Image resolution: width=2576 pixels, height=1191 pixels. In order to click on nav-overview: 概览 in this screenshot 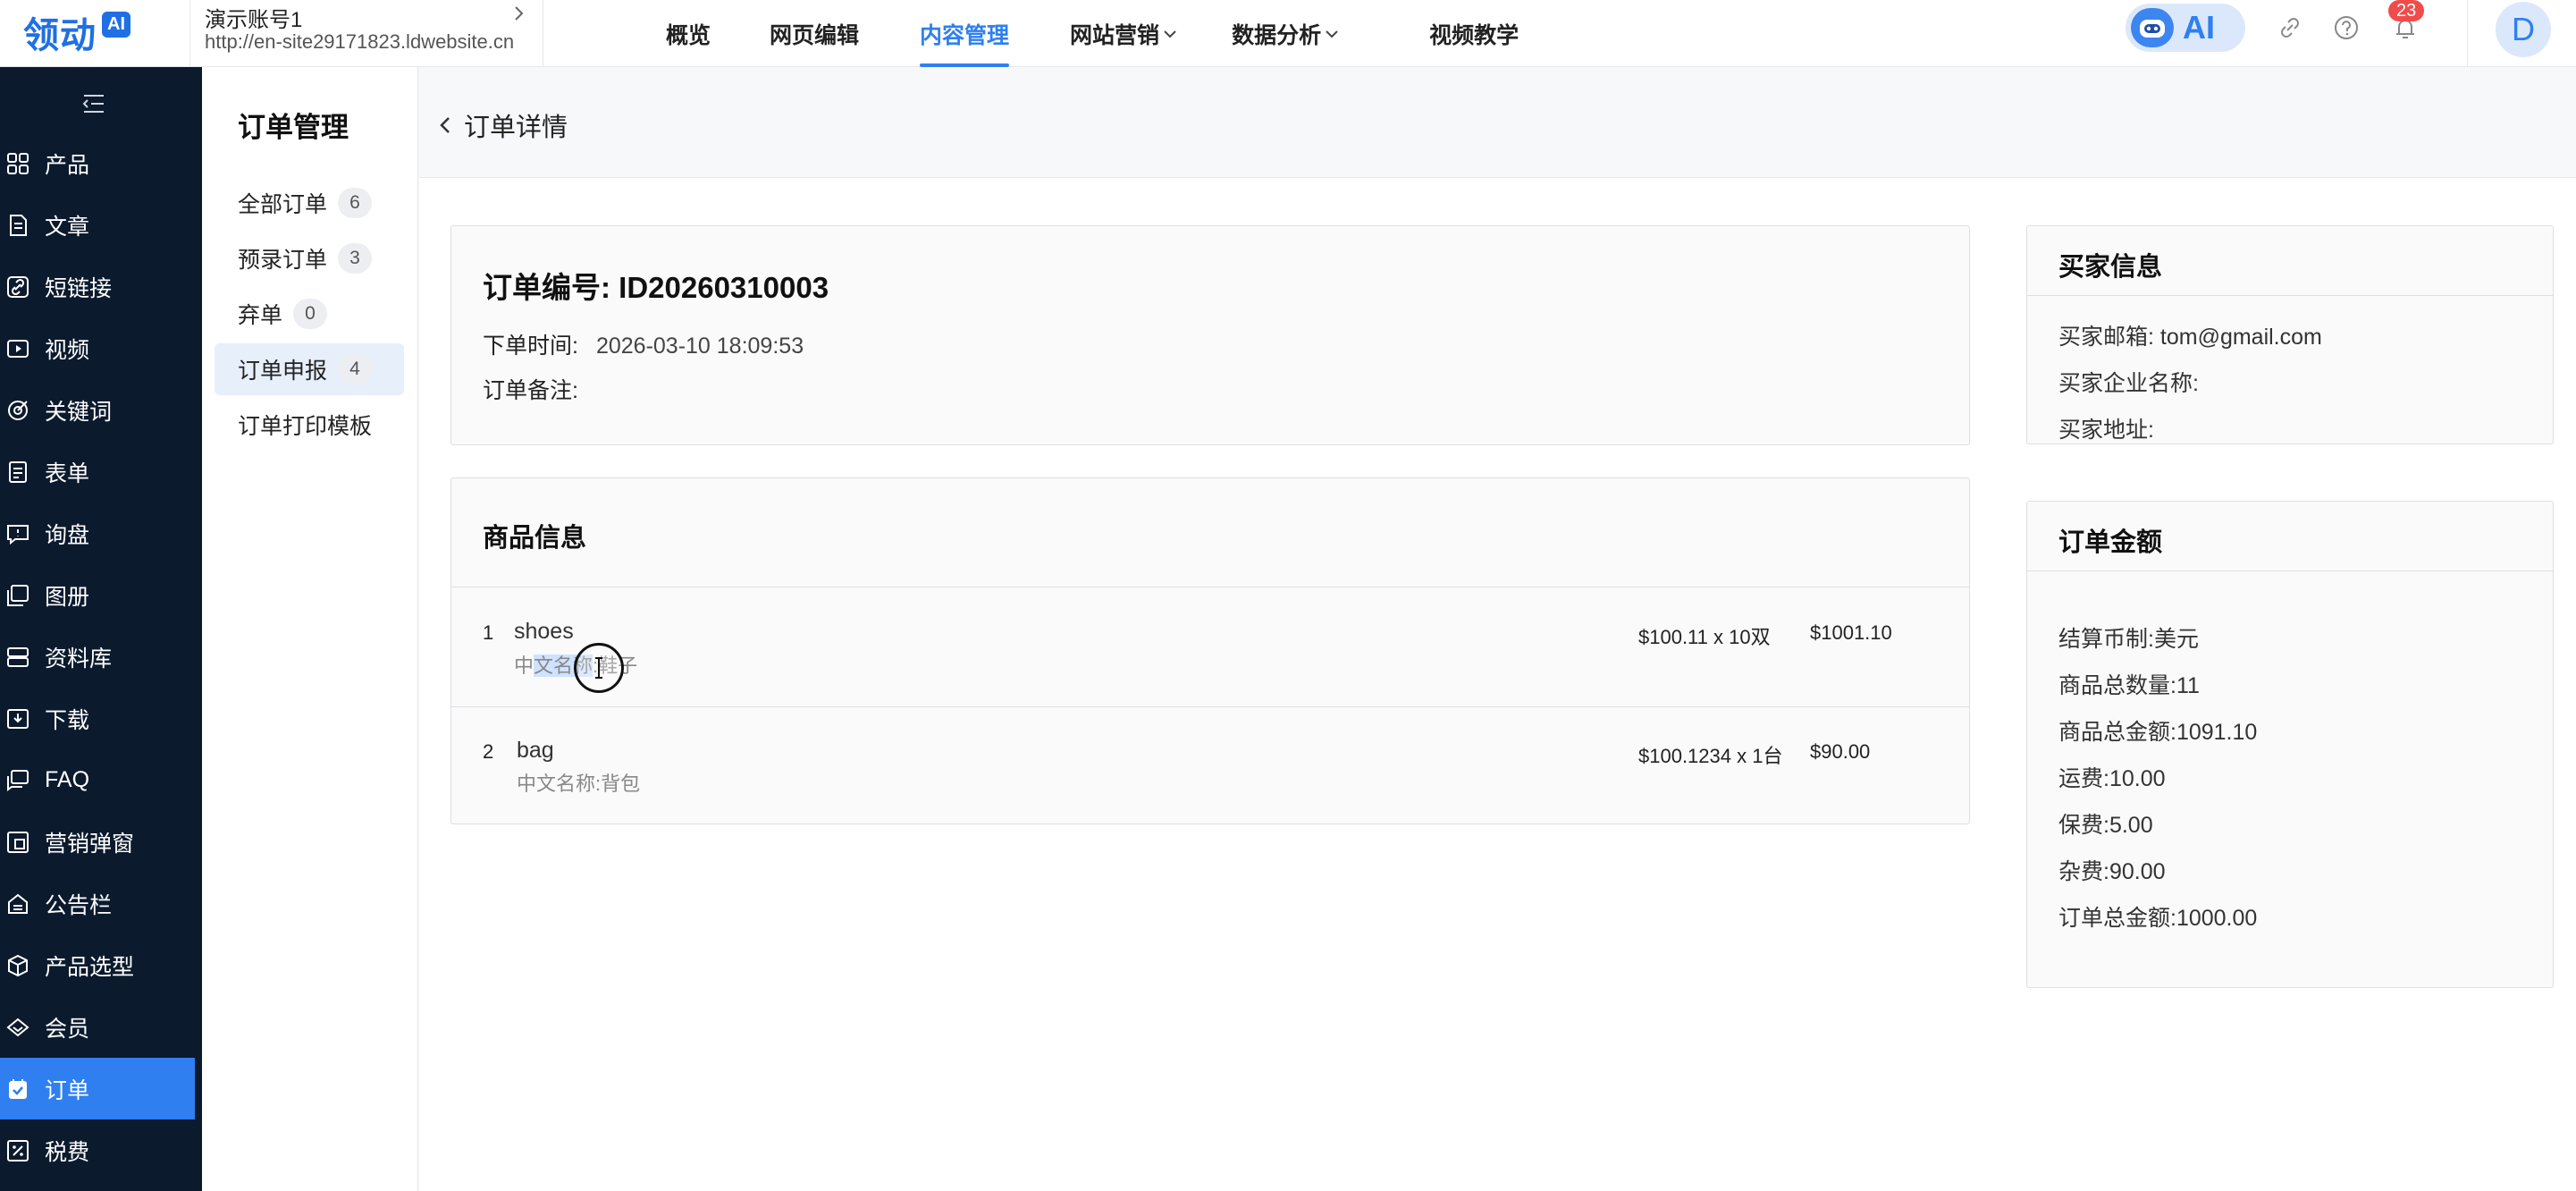, I will do `click(689, 33)`.